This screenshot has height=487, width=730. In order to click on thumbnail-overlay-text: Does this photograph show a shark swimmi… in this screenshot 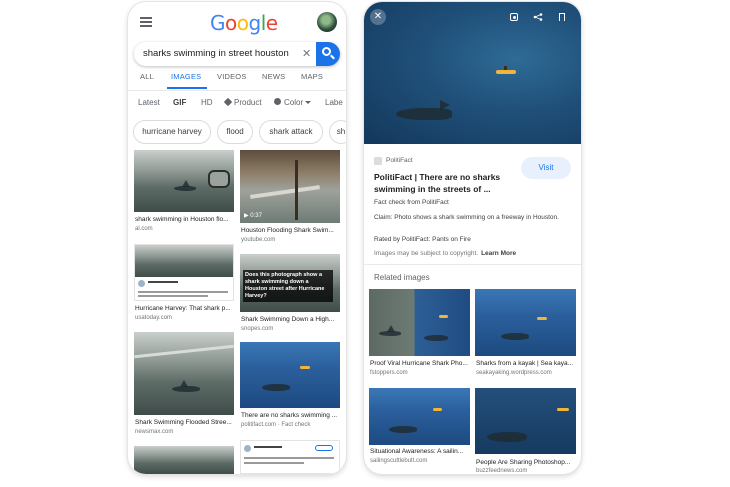, I will do `click(288, 286)`.